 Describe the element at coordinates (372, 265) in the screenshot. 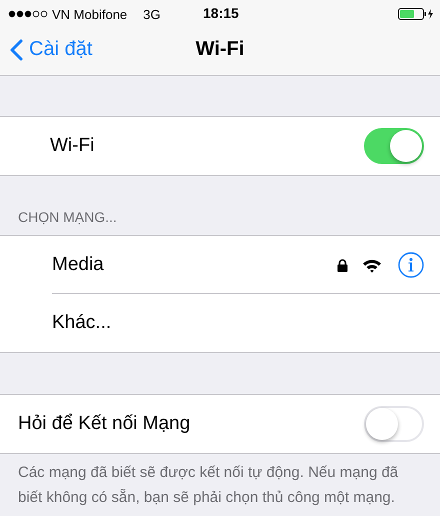

I see `wifi-icon` at that location.